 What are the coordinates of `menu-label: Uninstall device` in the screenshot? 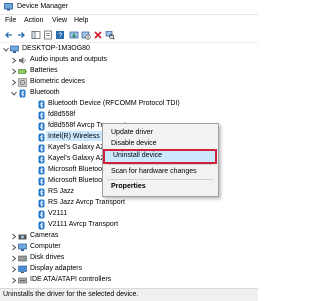 It's located at (138, 155).